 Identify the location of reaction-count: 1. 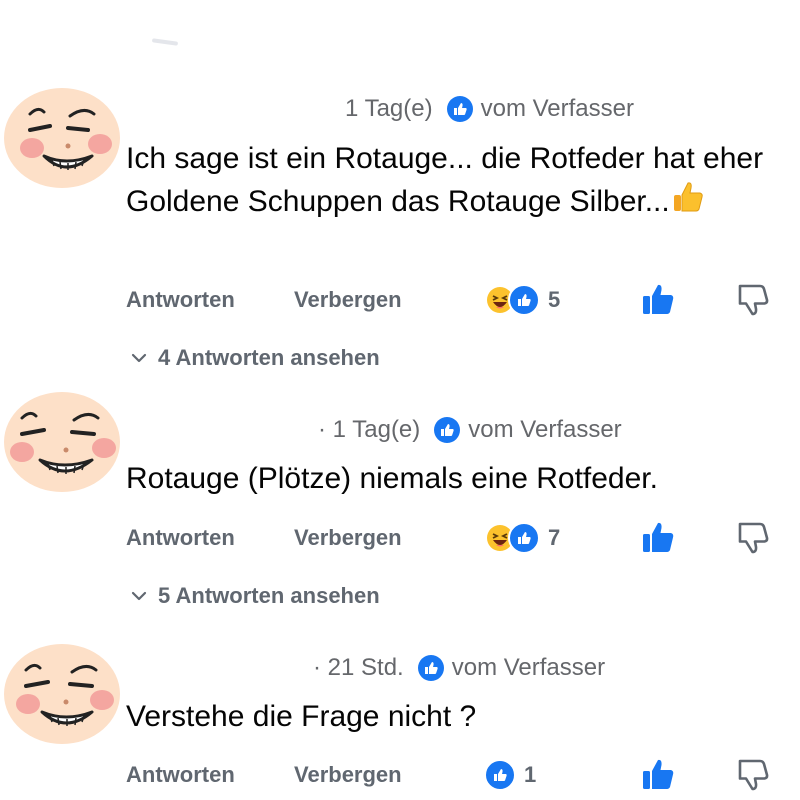
(530, 774).